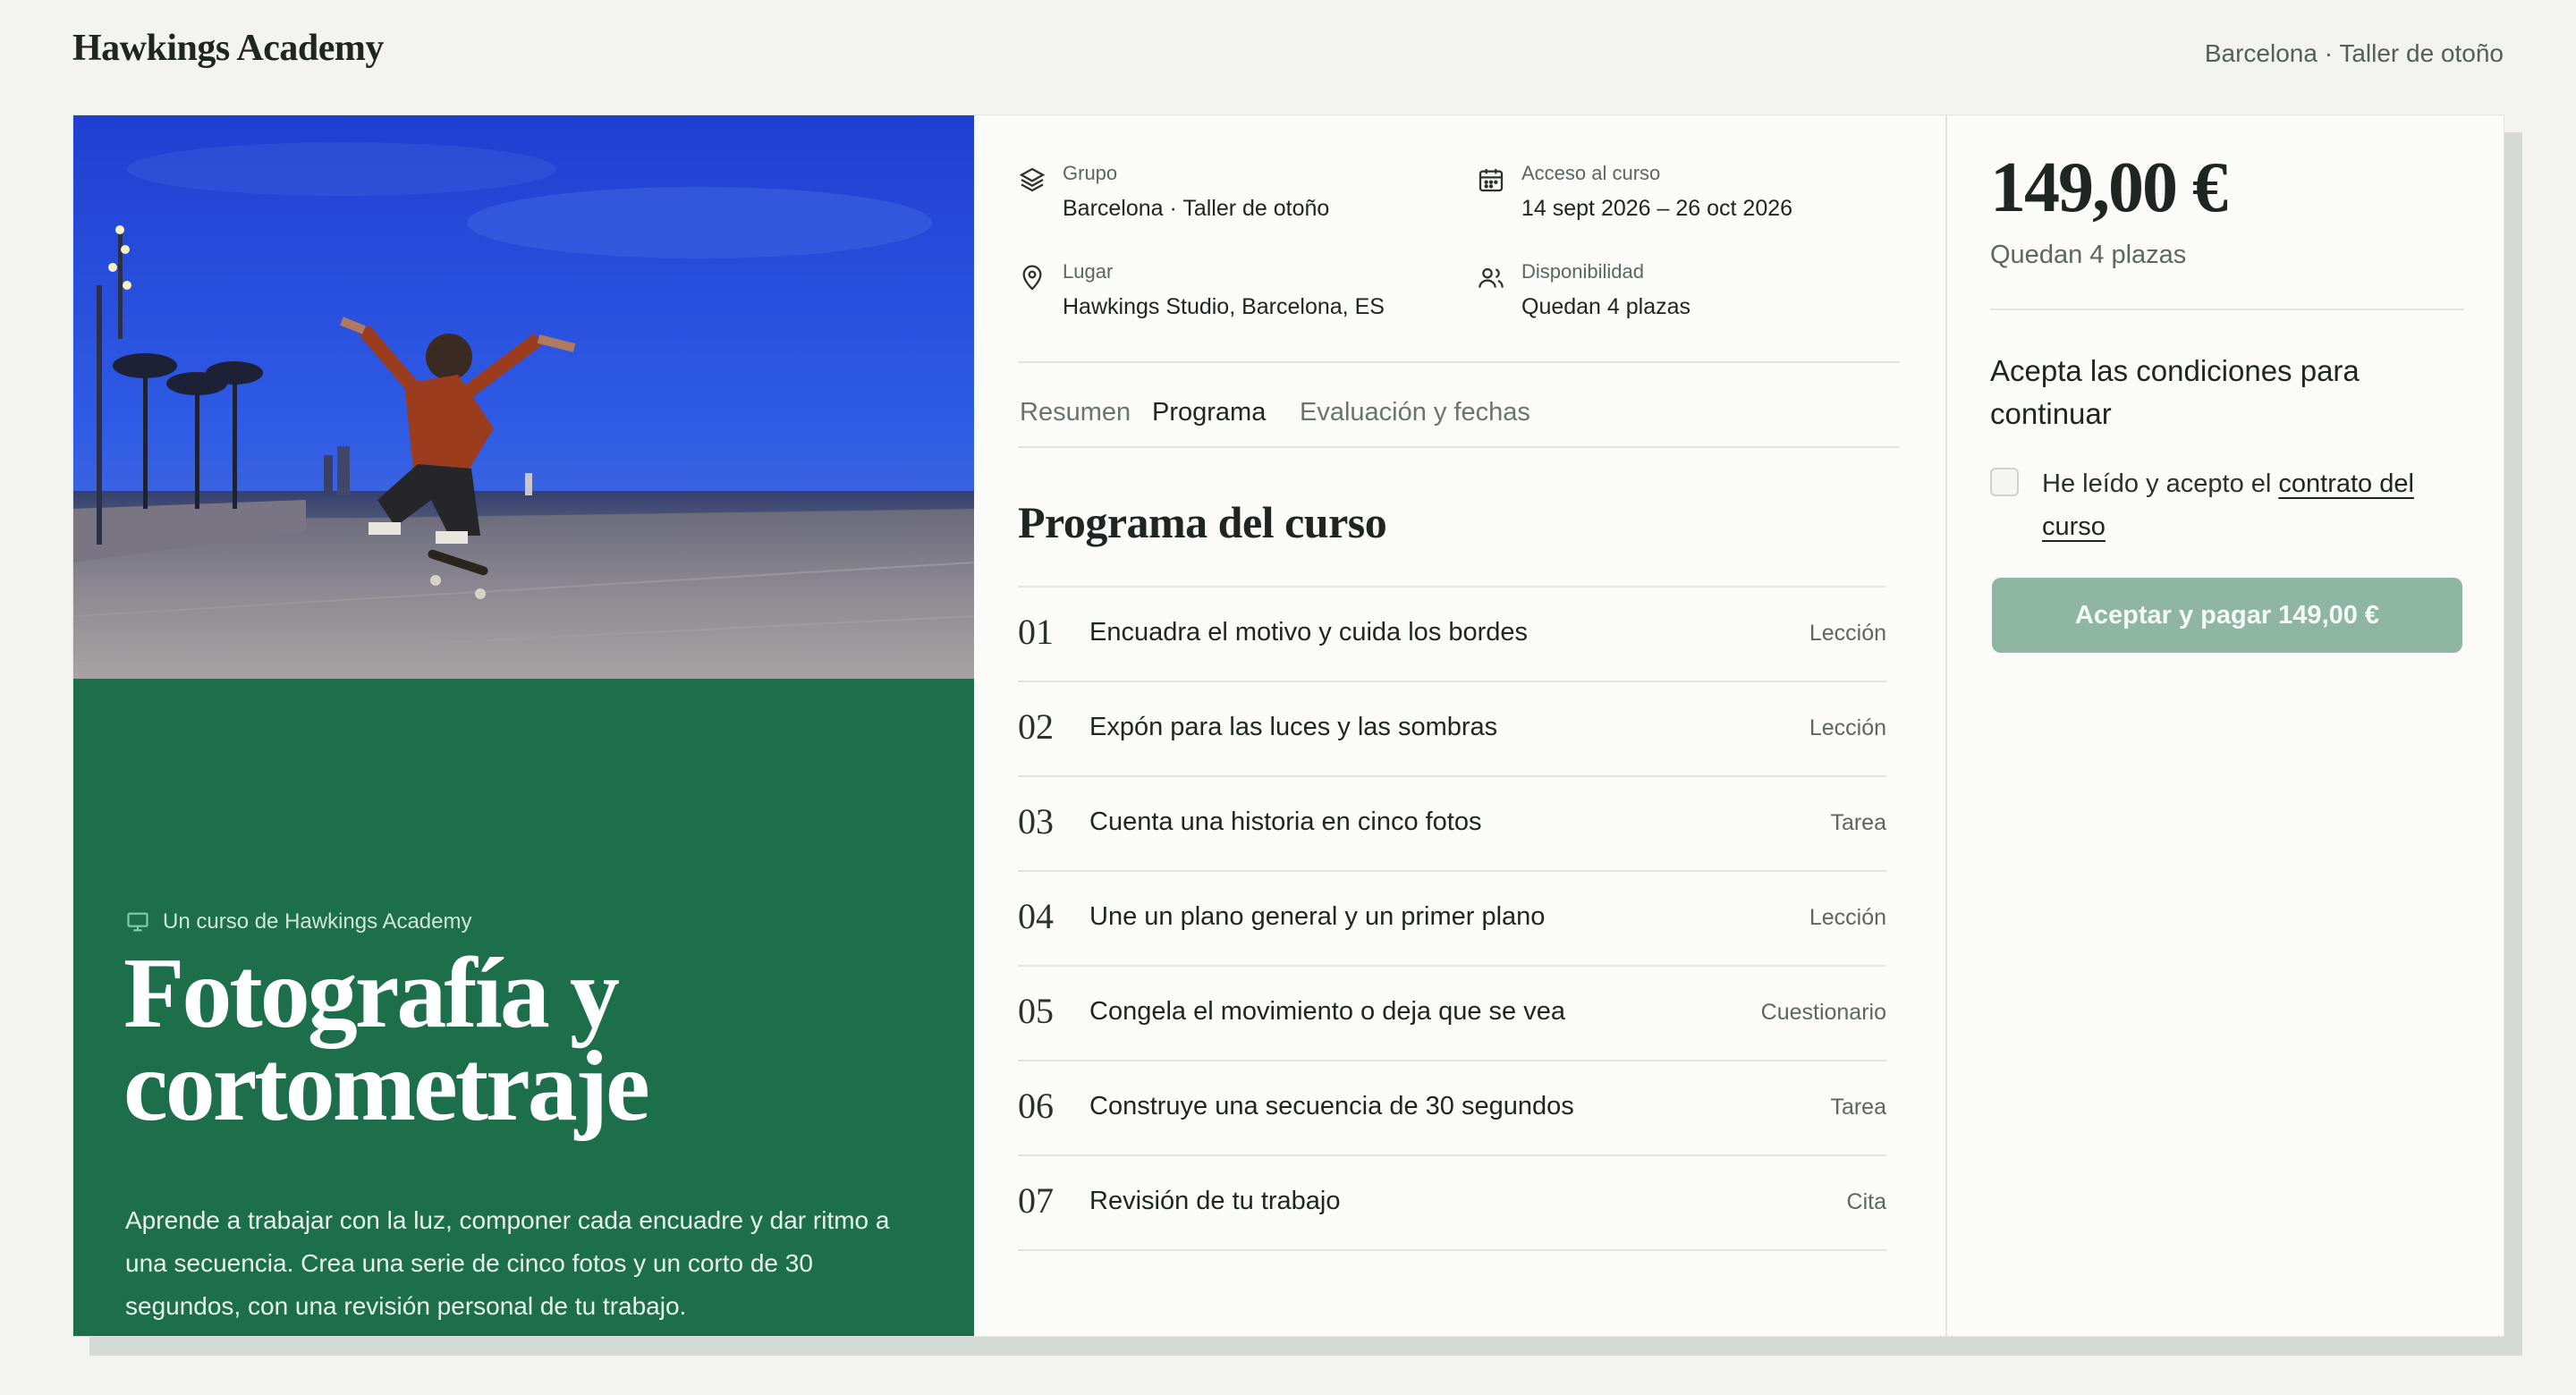 Image resolution: width=2576 pixels, height=1395 pixels. What do you see at coordinates (1036, 1106) in the screenshot?
I see `lesson-number: 06` at bounding box center [1036, 1106].